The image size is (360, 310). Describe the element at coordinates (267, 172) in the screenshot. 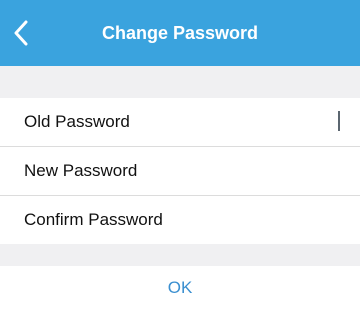

I see `new-password-field` at that location.